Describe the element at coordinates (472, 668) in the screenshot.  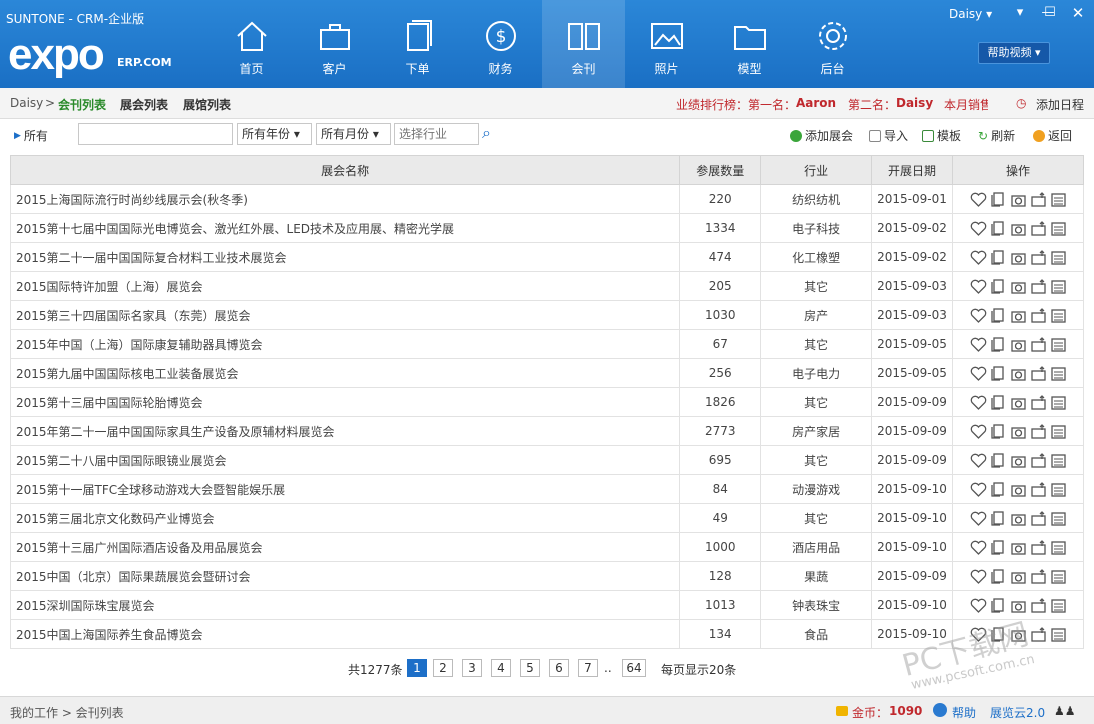
I see `page-3: 3` at that location.